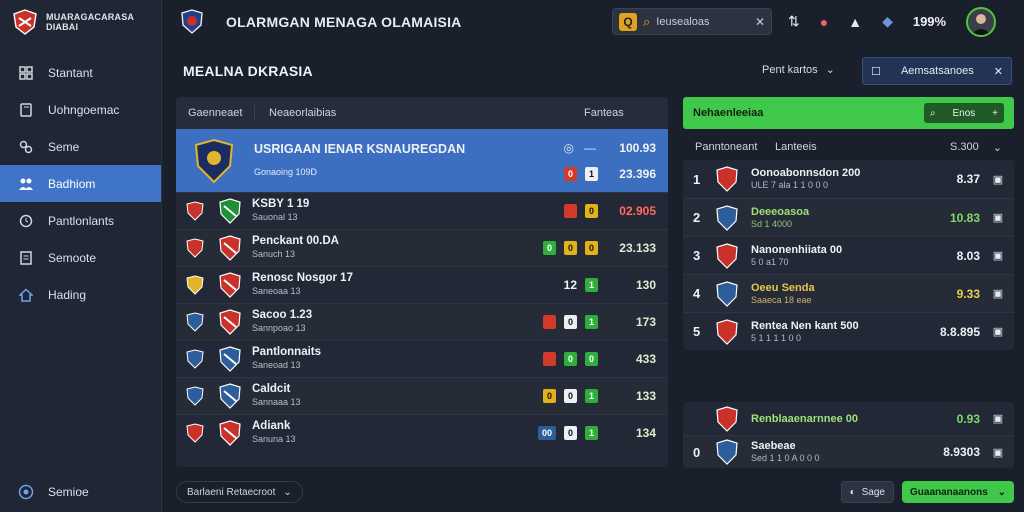  What do you see at coordinates (959, 331) in the screenshot?
I see `leaderboard-score: 8.8.895` at bounding box center [959, 331].